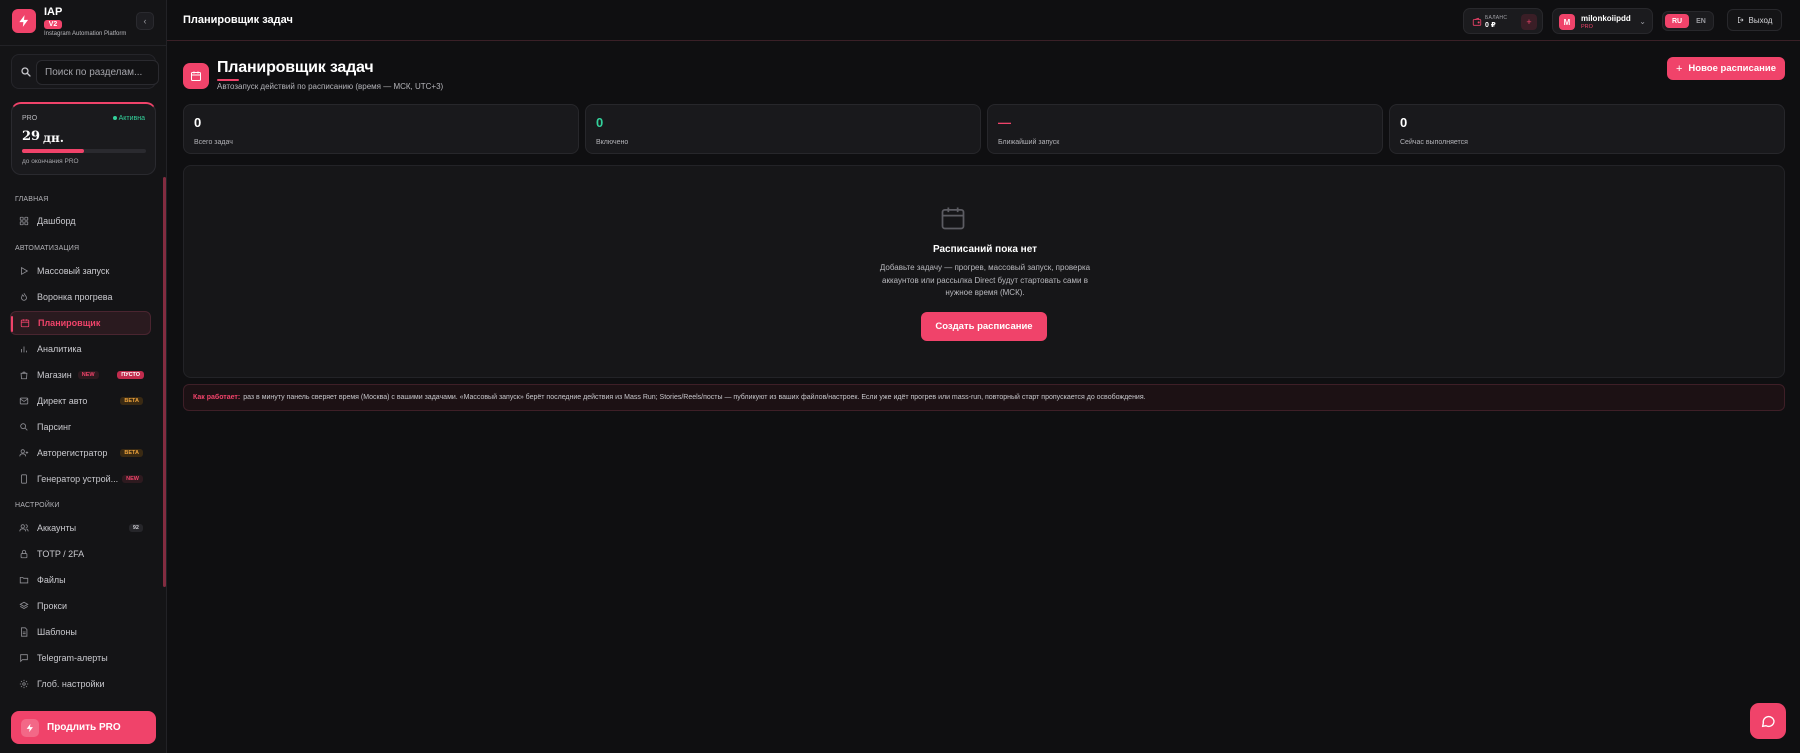 The height and width of the screenshot is (753, 1800). Describe the element at coordinates (84, 151) in the screenshot. I see `pro-progress-bar` at that location.